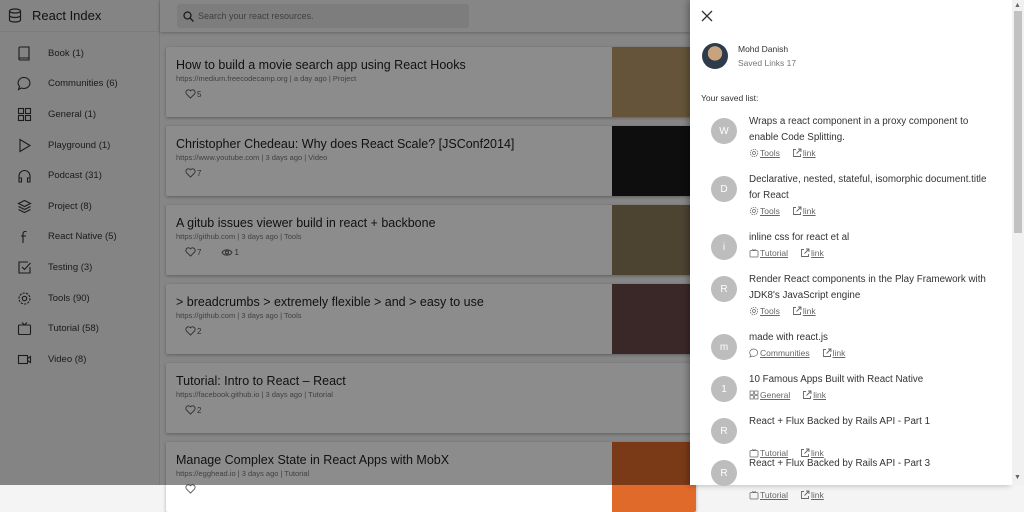 This screenshot has width=1024, height=512. I want to click on item-avatar: 1, so click(724, 389).